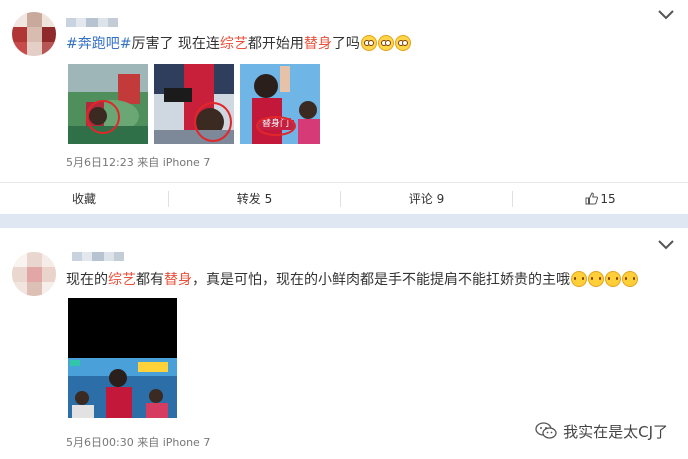 The image size is (688, 459). What do you see at coordinates (344, 221) in the screenshot?
I see `post-separator` at bounding box center [344, 221].